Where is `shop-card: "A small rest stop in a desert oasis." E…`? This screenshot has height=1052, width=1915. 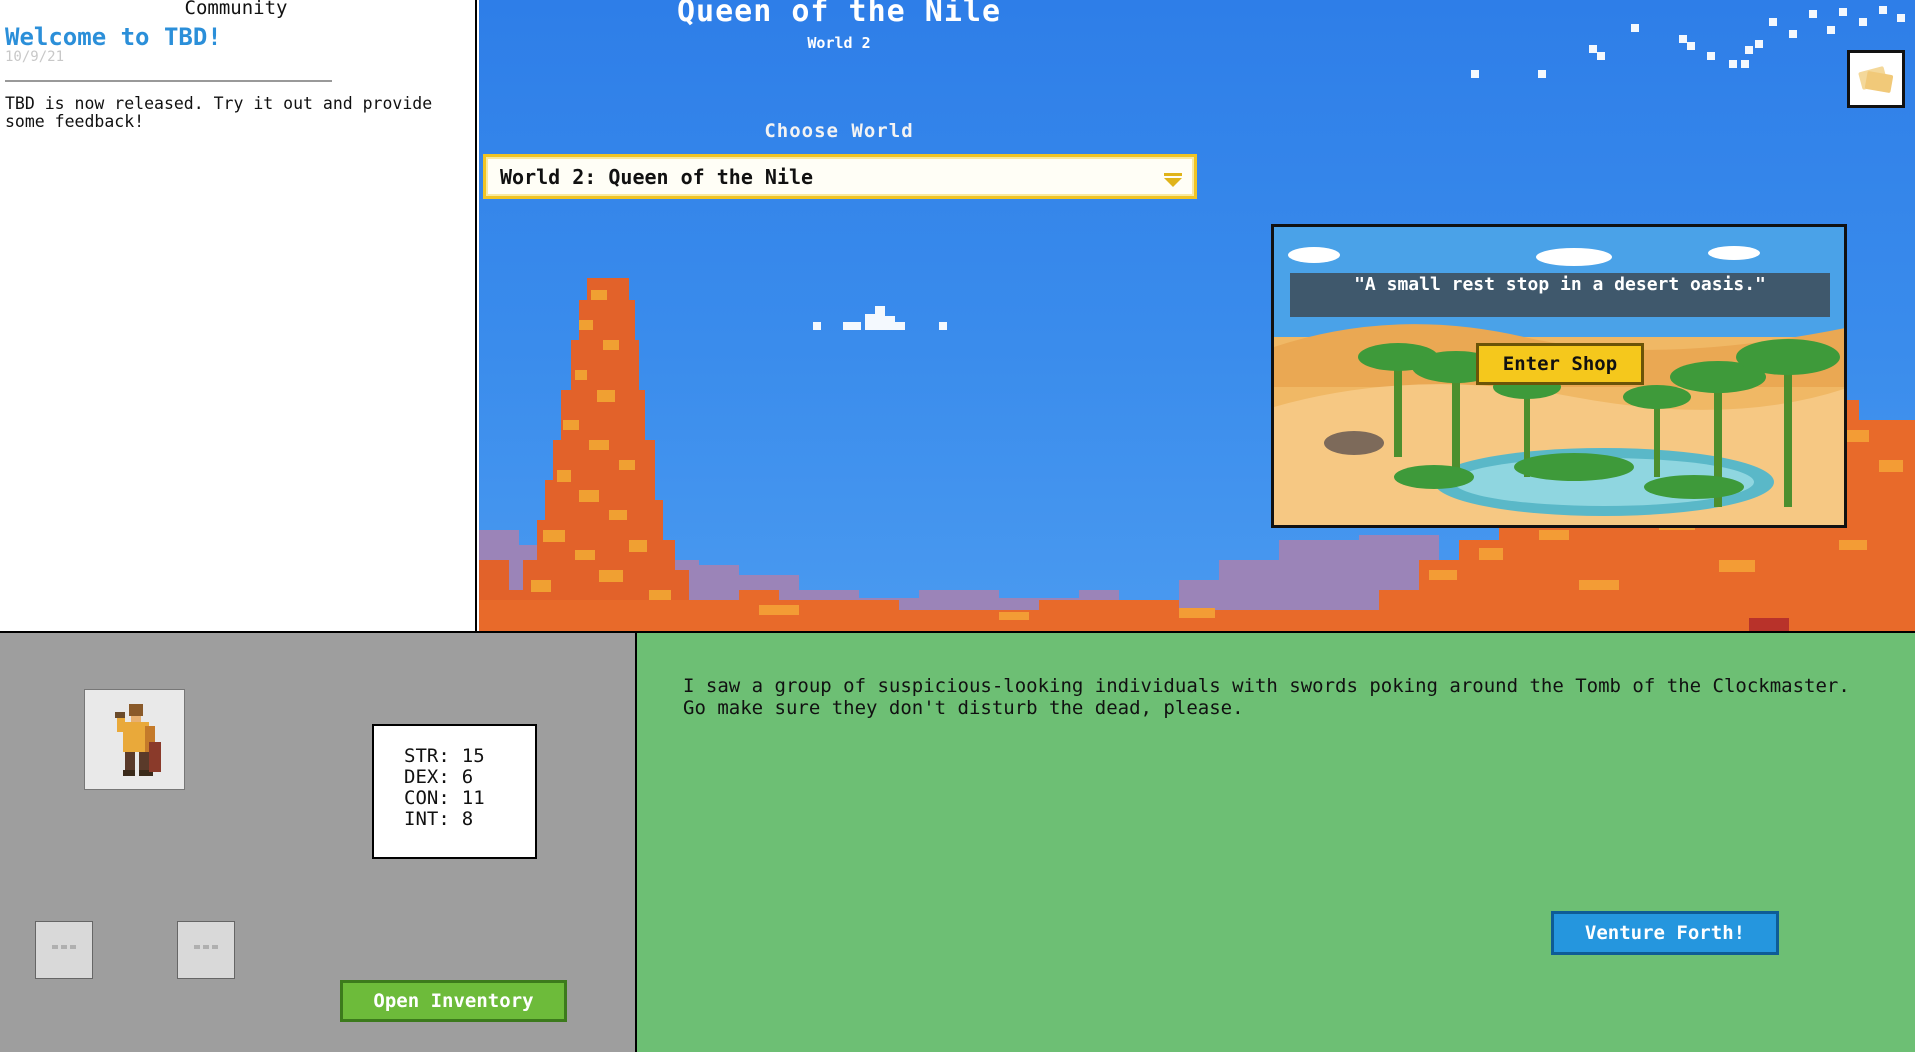 shop-card: "A small rest stop in a desert oasis." E… is located at coordinates (1559, 376).